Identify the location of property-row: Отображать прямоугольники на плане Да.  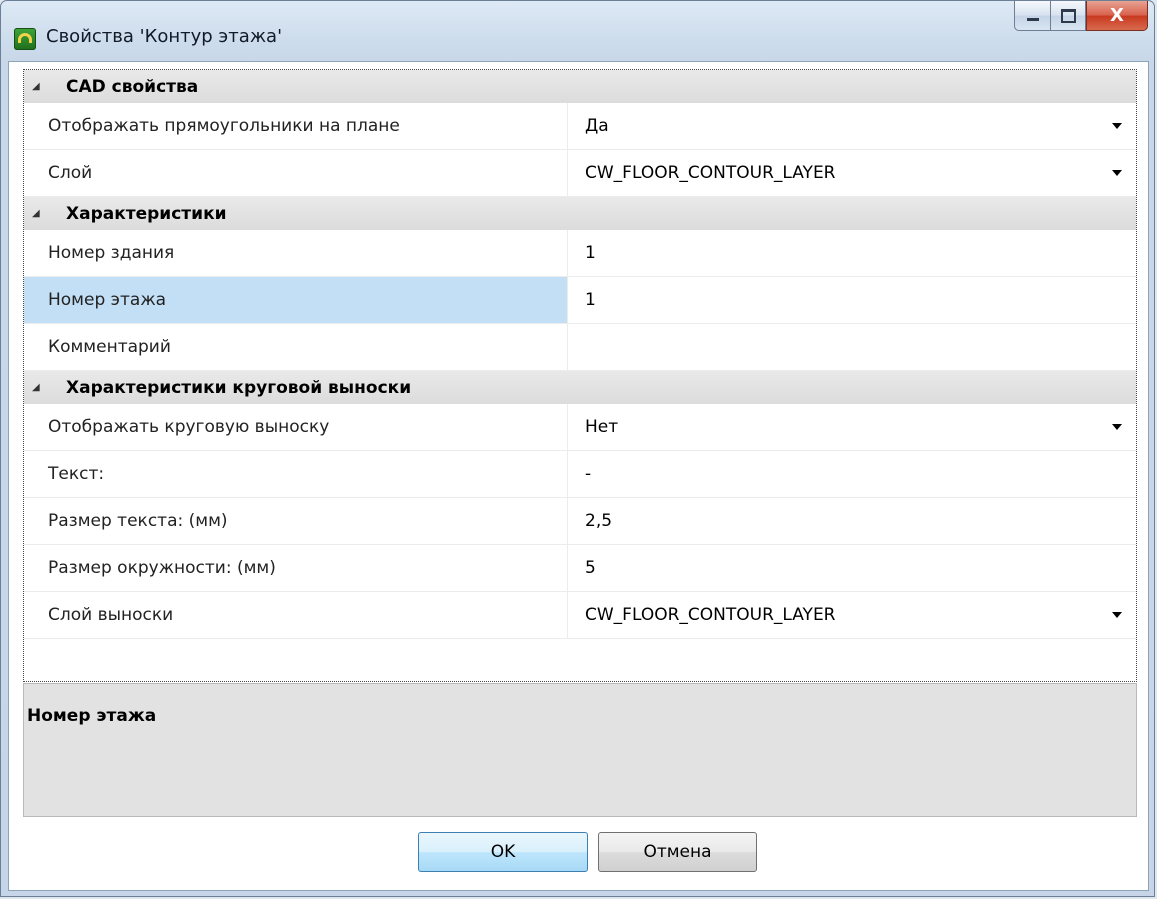
(580, 126).